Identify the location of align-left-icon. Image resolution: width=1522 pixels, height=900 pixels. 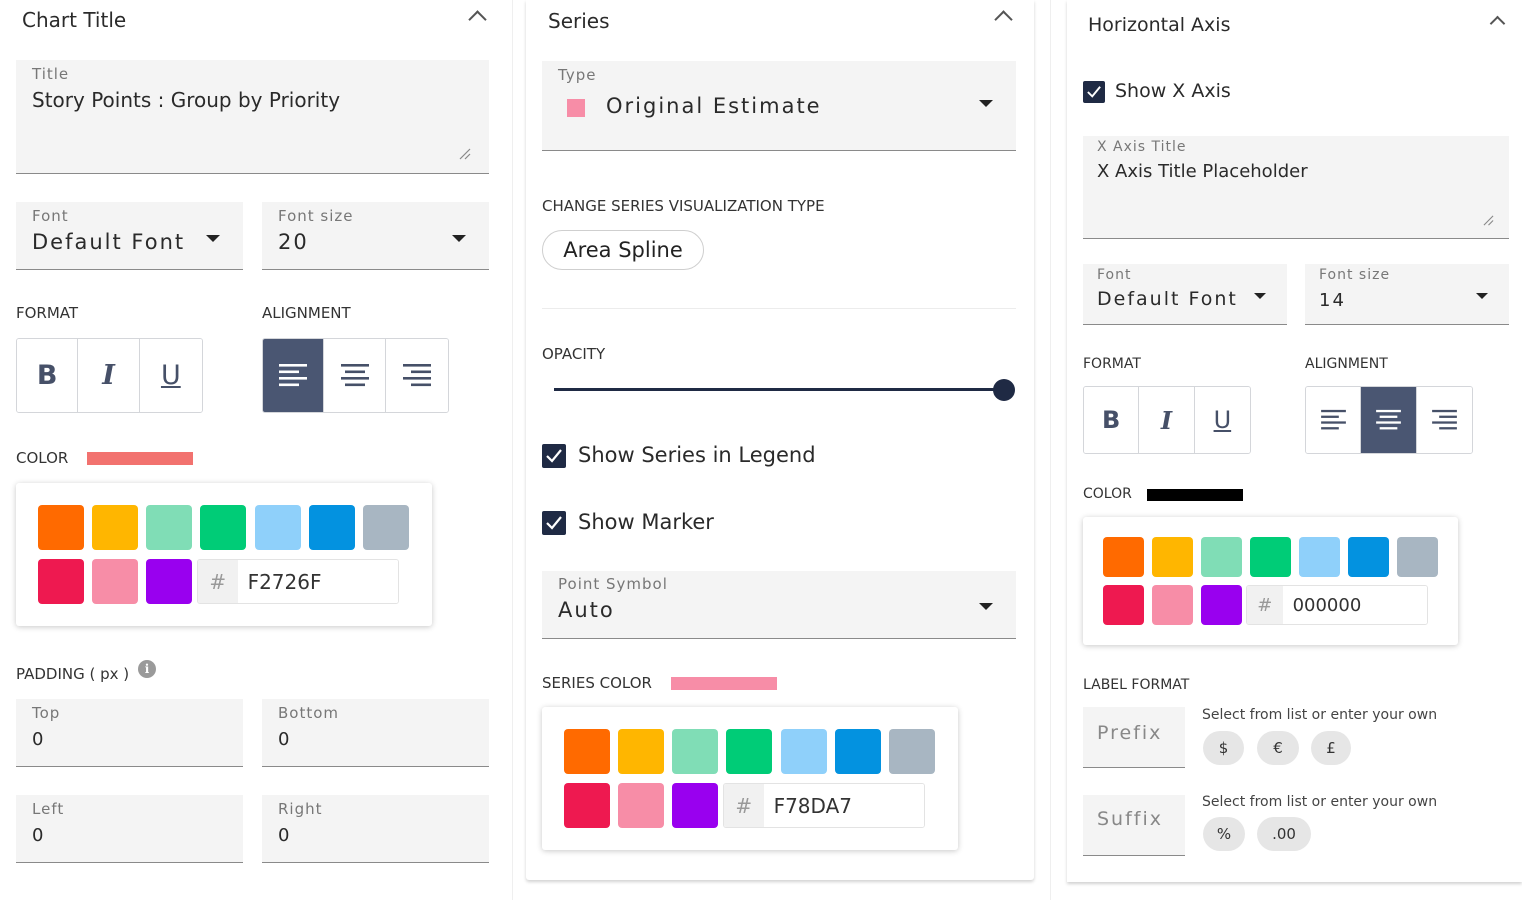
(1333, 419).